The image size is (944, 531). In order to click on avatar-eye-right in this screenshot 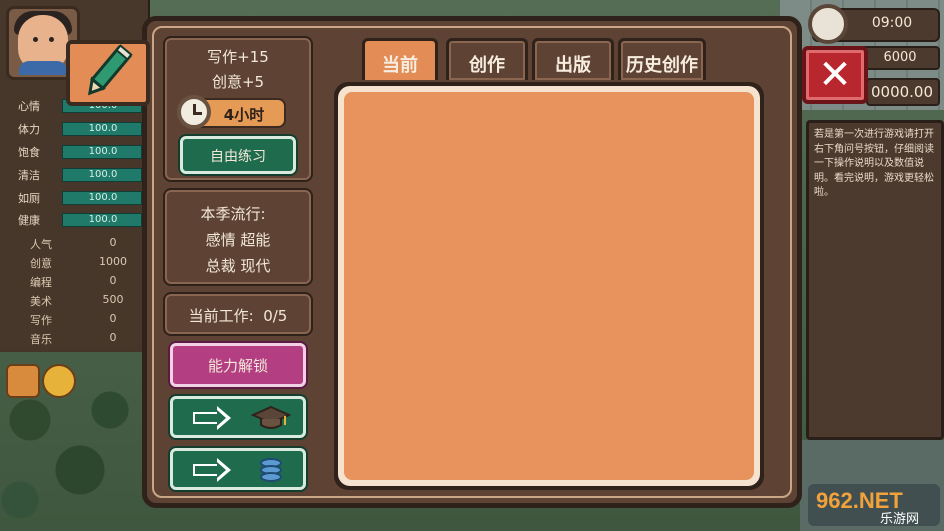, I will do `click(51, 39)`.